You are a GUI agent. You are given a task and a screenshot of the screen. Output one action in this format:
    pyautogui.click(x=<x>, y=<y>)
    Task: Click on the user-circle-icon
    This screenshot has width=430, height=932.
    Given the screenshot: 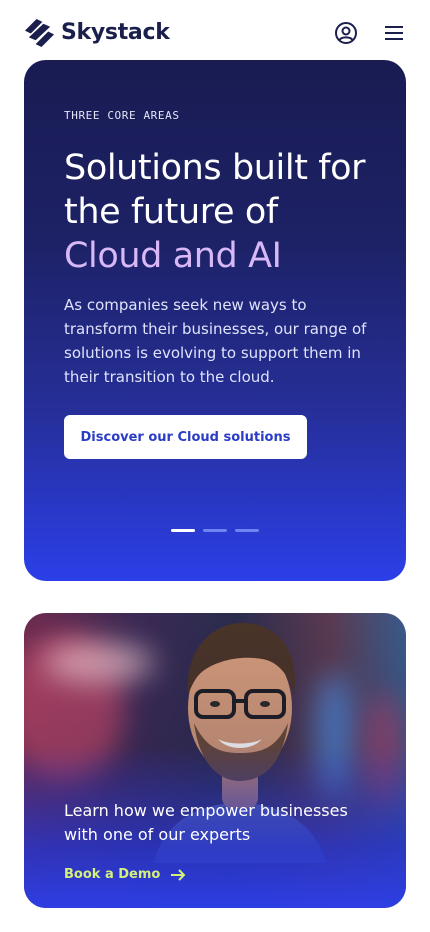 What is the action you would take?
    pyautogui.click(x=346, y=33)
    